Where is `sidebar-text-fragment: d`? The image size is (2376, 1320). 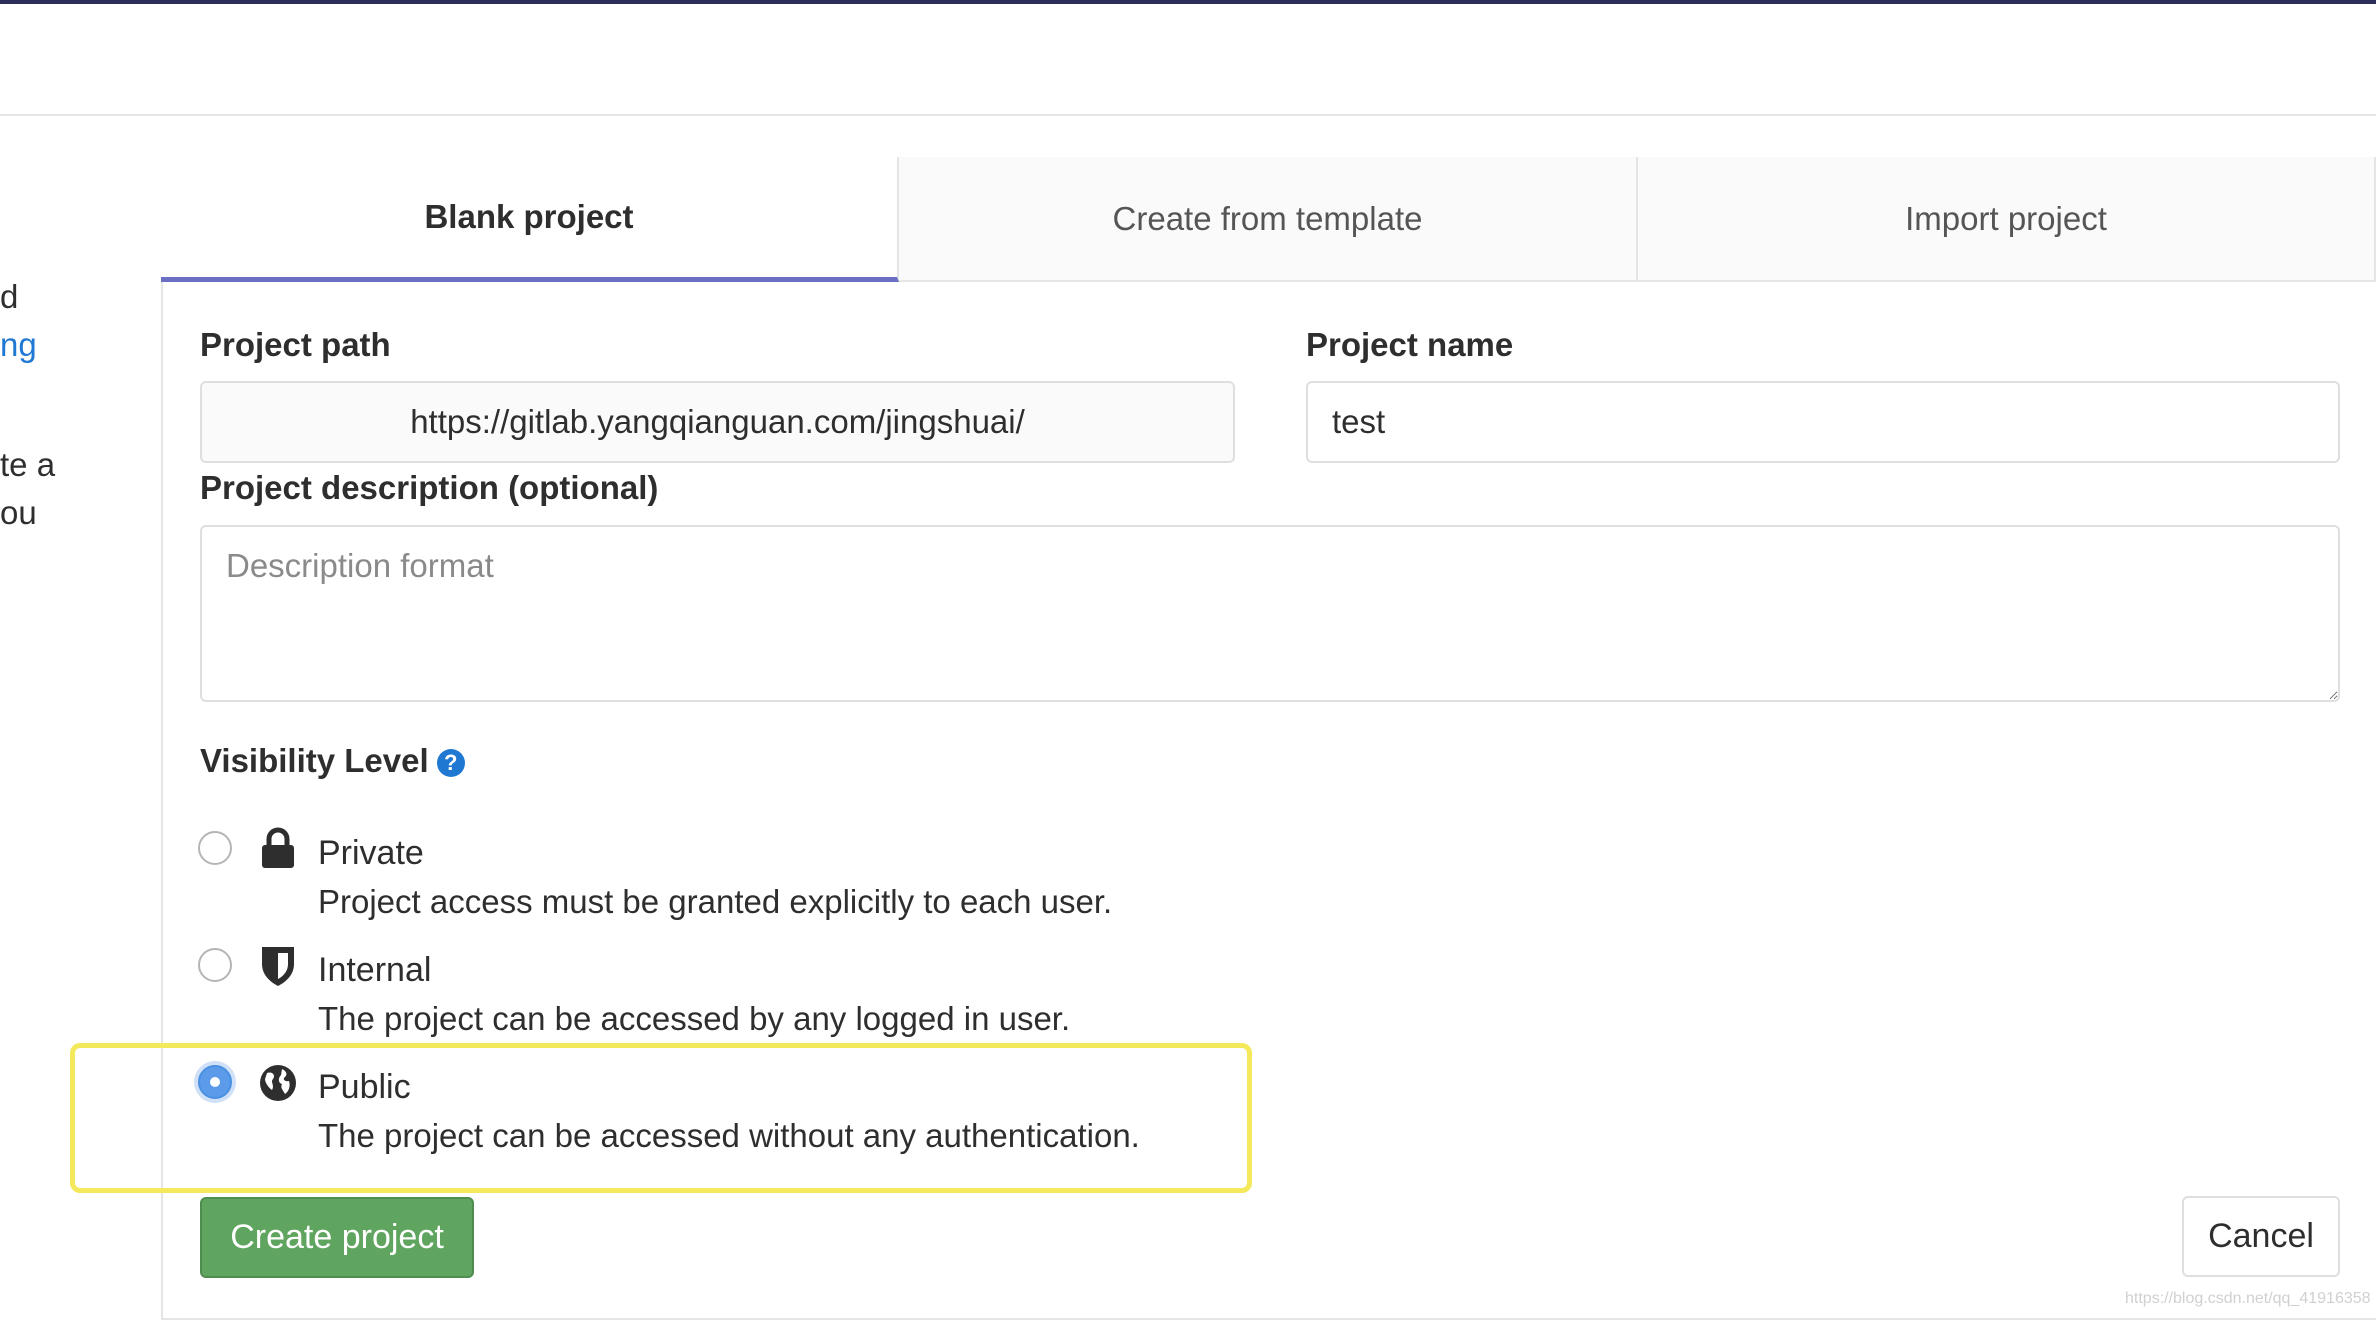 sidebar-text-fragment: d is located at coordinates (9, 296).